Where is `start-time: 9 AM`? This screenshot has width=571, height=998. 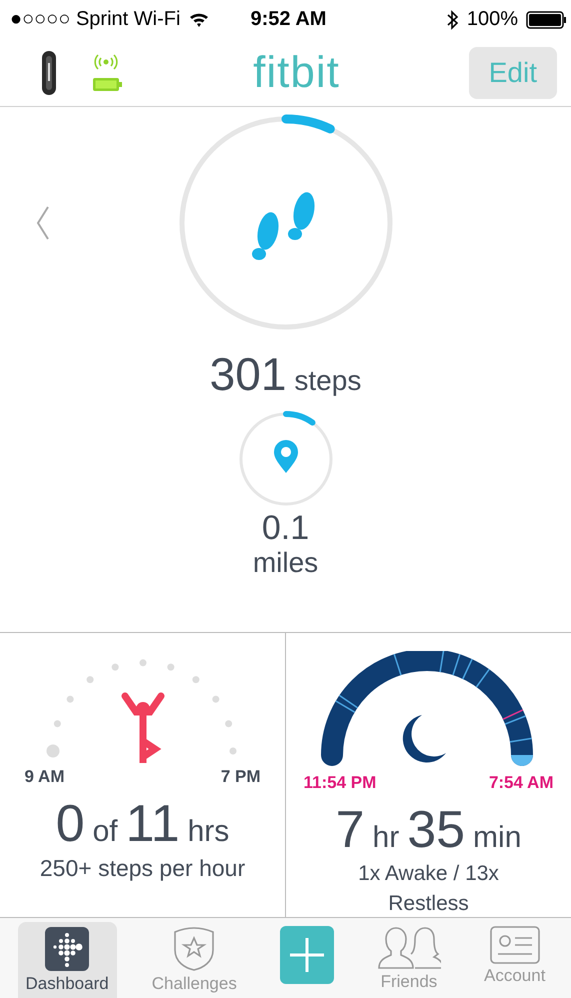
start-time: 9 AM is located at coordinates (44, 777).